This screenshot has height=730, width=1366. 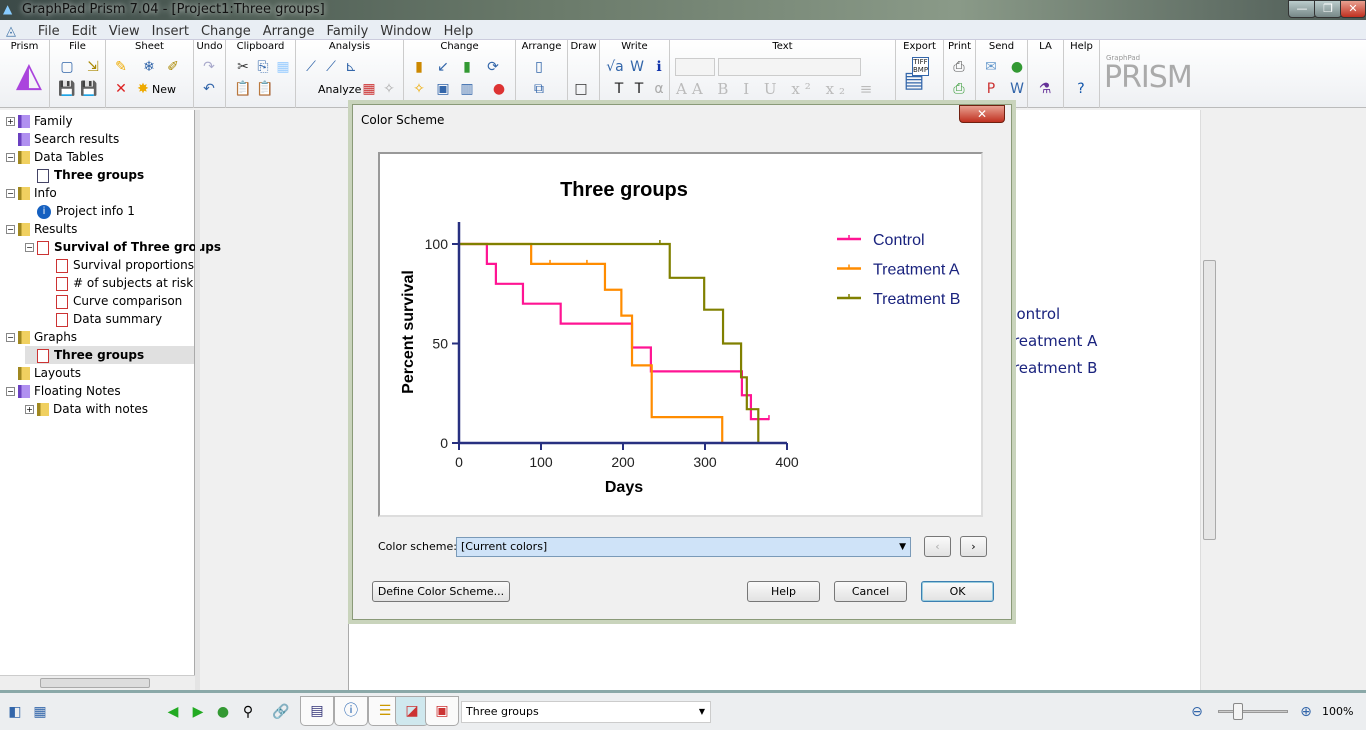 I want to click on navigator-item: # of subjects at risk, so click(x=118, y=283).